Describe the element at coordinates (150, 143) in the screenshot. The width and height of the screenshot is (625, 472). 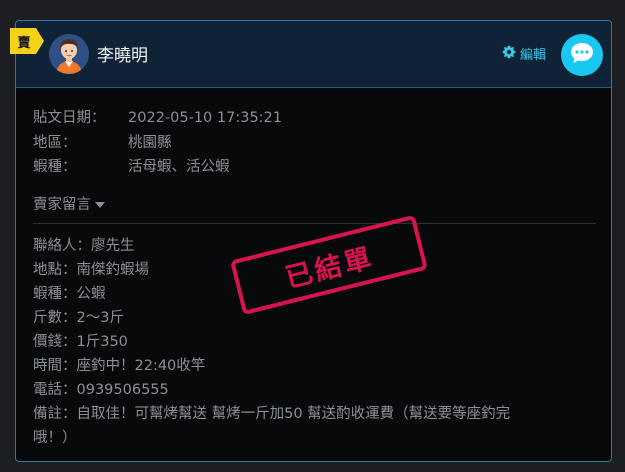
I see `region-value: 桃園縣` at that location.